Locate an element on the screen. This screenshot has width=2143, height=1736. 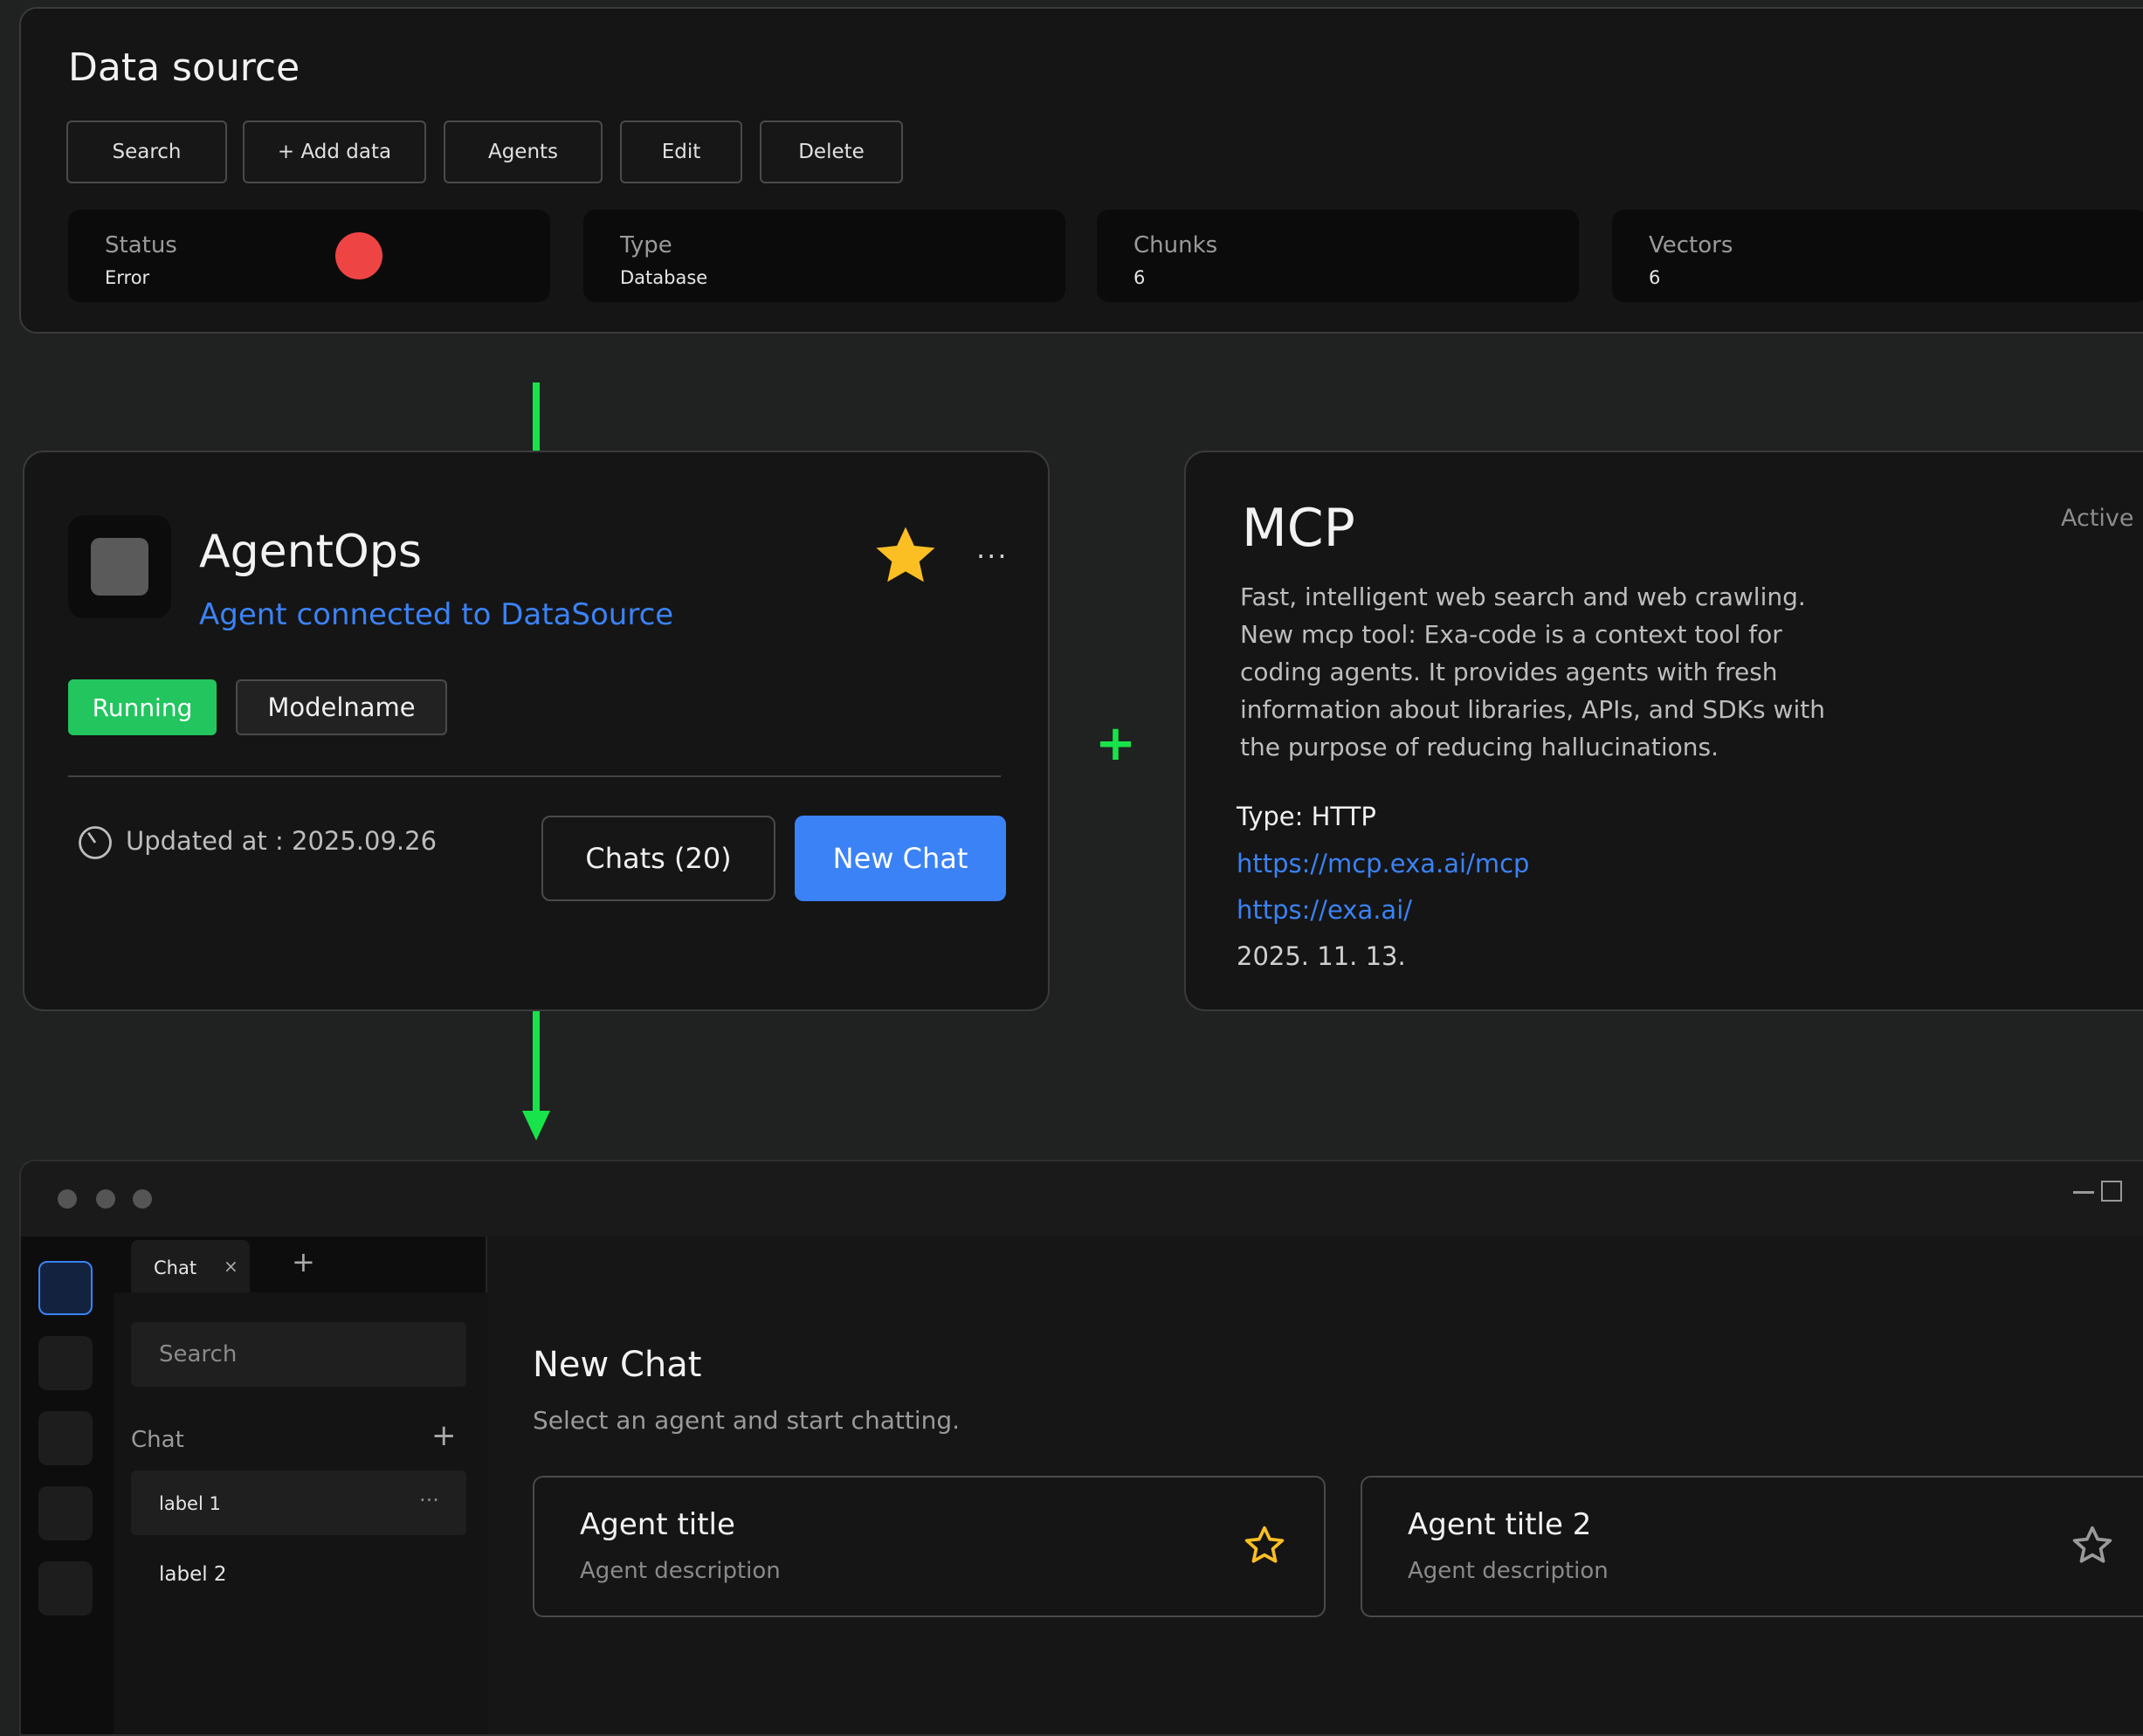
mcp-status: Active is located at coordinates (2097, 518).